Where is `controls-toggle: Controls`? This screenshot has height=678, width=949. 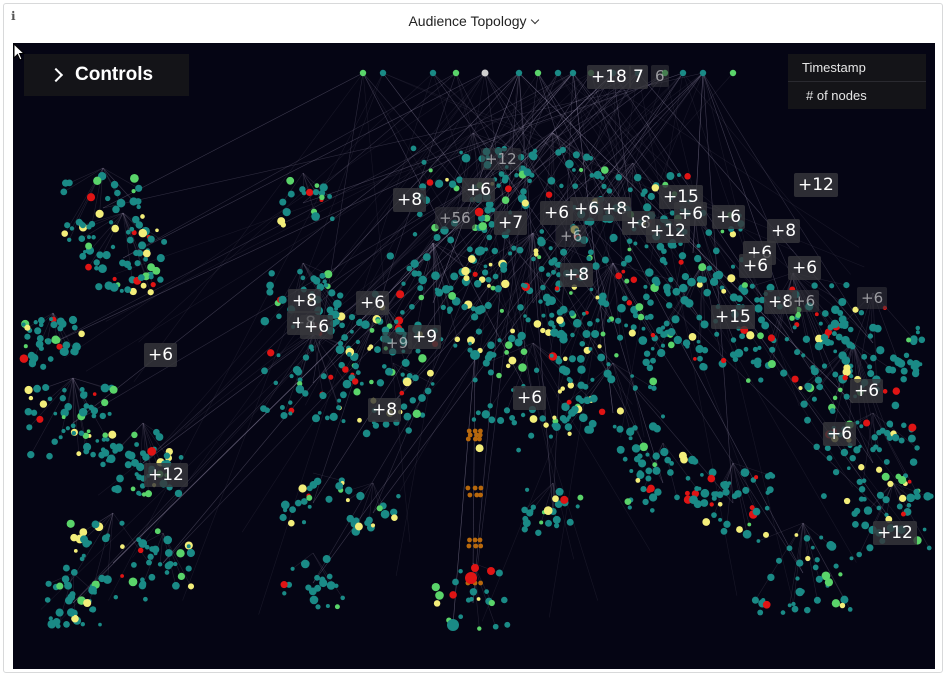 controls-toggle: Controls is located at coordinates (106, 75).